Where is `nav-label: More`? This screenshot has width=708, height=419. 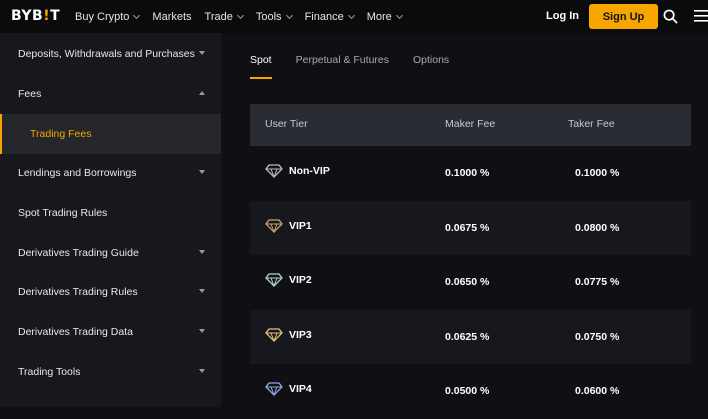
nav-label: More is located at coordinates (379, 16).